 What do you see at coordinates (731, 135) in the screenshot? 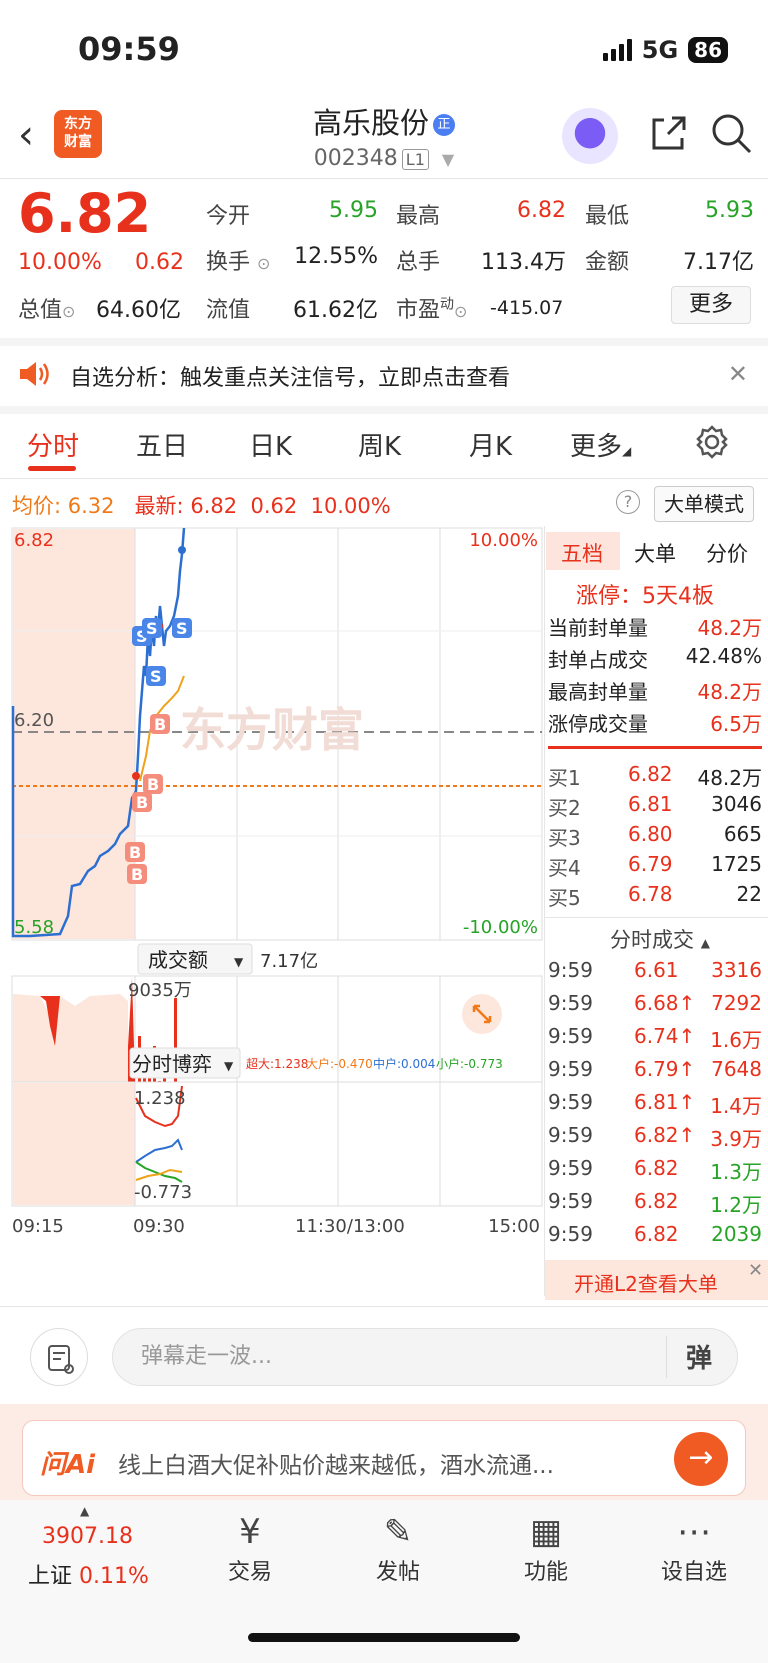
I see `search-icon` at bounding box center [731, 135].